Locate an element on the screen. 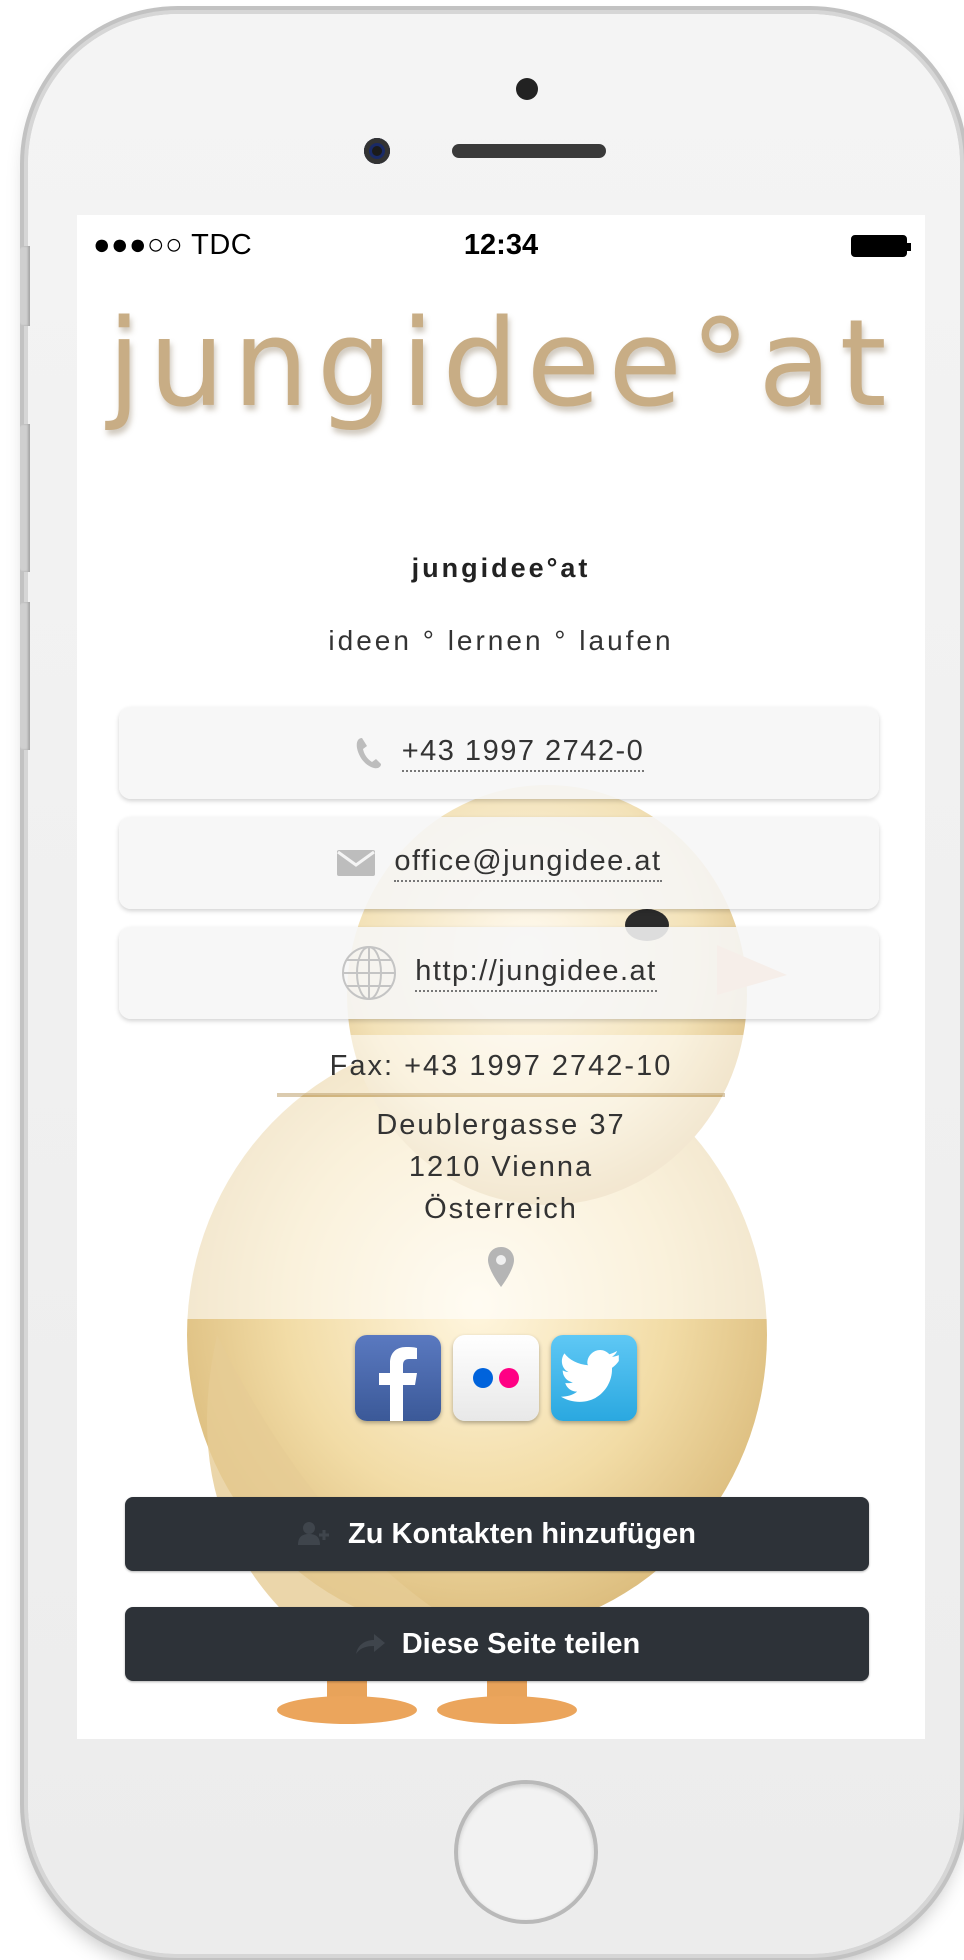  front-camera is located at coordinates (377, 151).